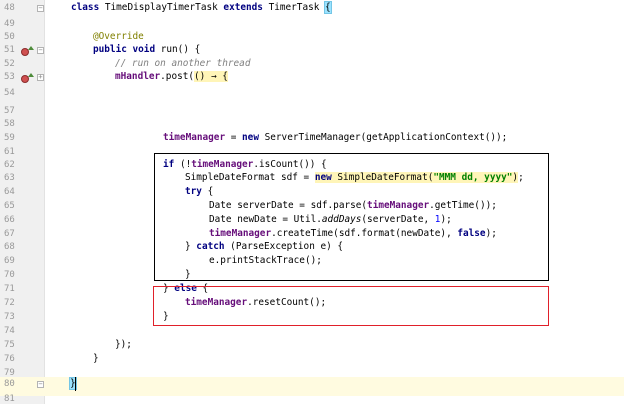 The image size is (624, 411). Describe the element at coordinates (312, 401) in the screenshot. I see `code-line: 81` at that location.